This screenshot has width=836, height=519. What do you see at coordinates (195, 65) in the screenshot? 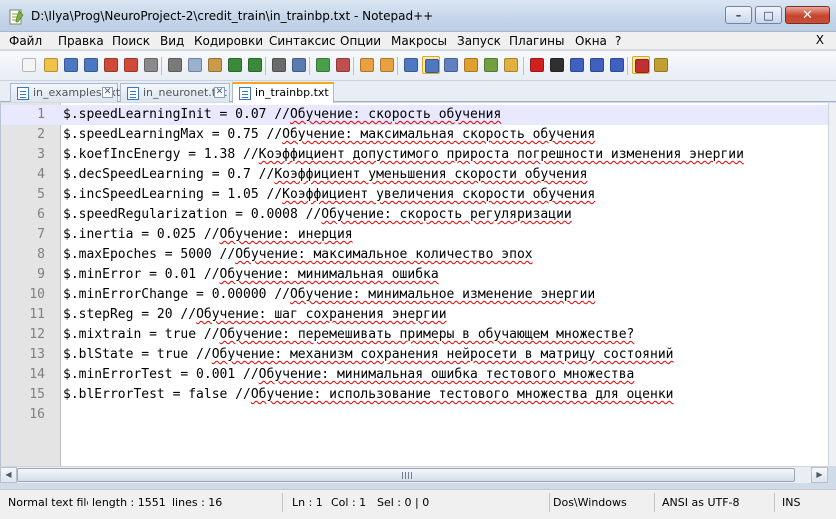
I see `copy-icon` at bounding box center [195, 65].